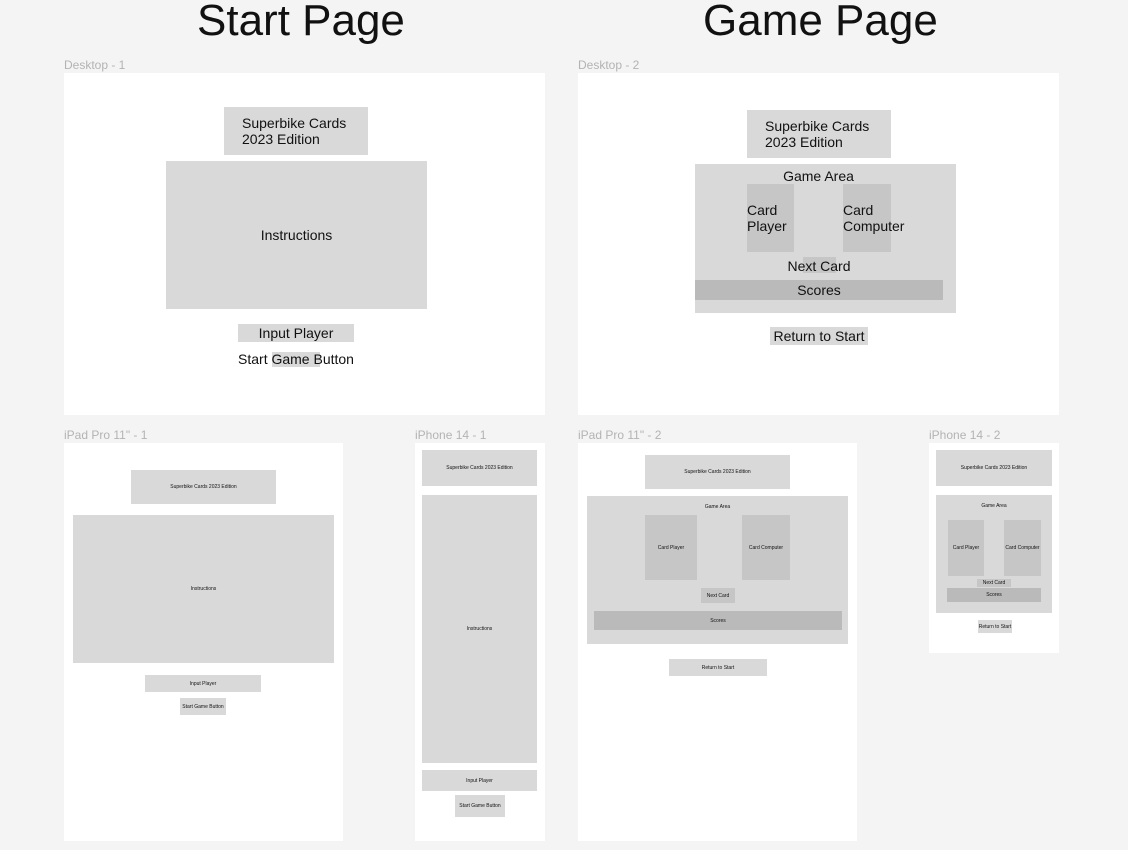 This screenshot has width=1128, height=850. Describe the element at coordinates (106, 435) in the screenshot. I see `frame-label-ipad-1: iPad Pro 11" - 1` at that location.